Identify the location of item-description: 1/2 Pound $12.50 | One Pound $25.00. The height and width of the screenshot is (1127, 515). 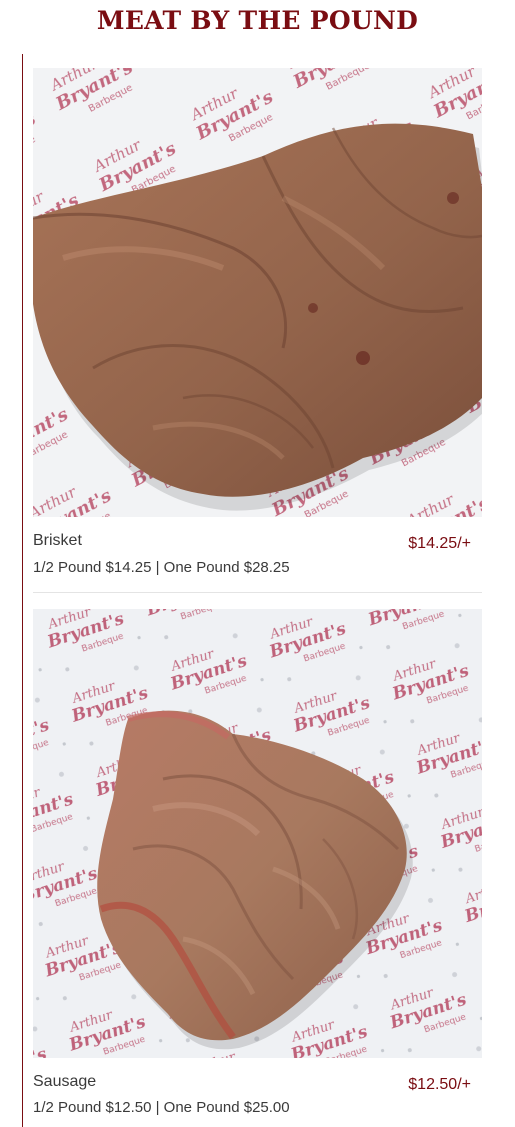
(161, 1107).